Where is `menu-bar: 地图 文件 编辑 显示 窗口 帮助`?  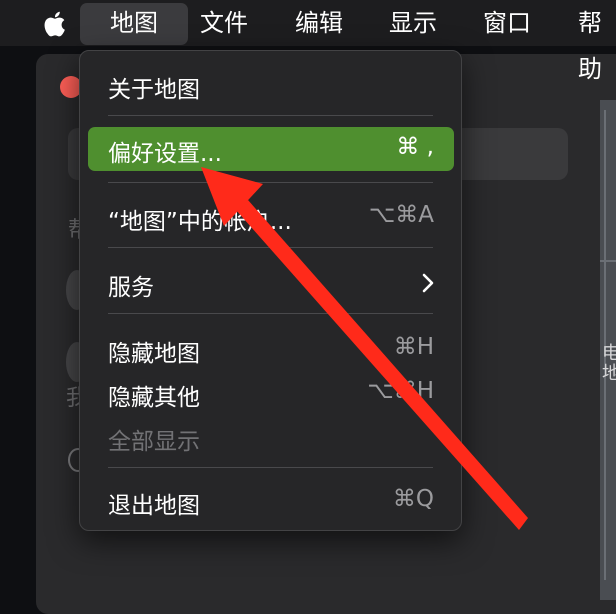 menu-bar: 地图 文件 编辑 显示 窗口 帮助 is located at coordinates (308, 41).